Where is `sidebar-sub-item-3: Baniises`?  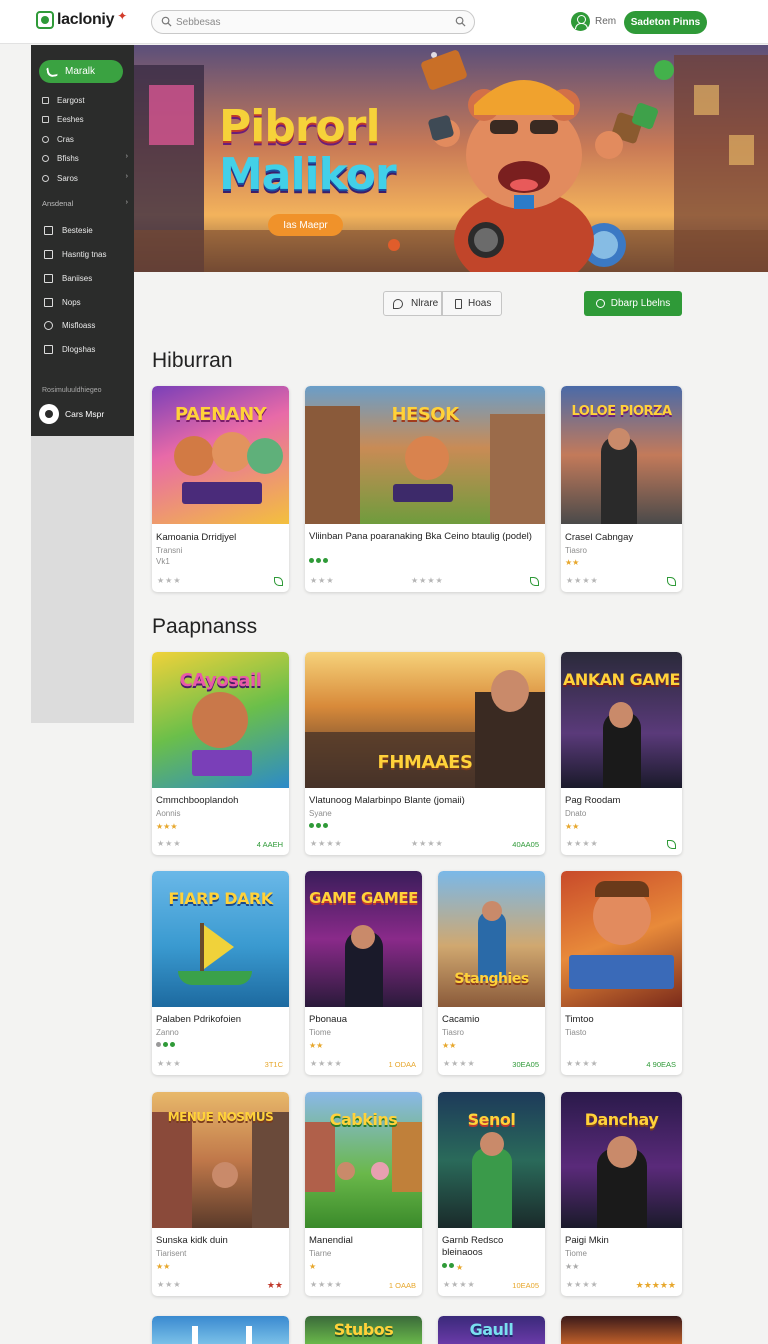
sidebar-sub-item-3: Baniises is located at coordinates (87, 278).